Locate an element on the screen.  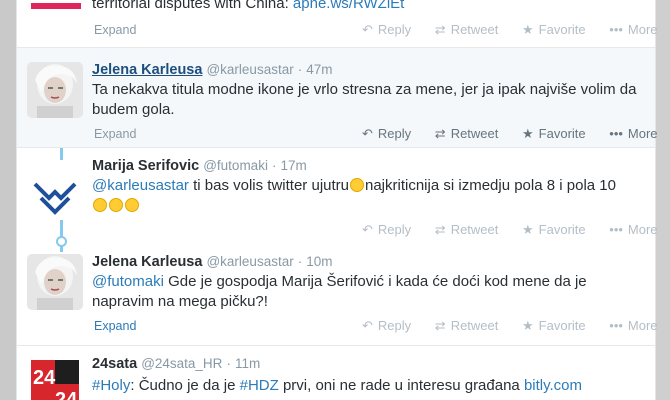
timestamp: 10m is located at coordinates (319, 261).